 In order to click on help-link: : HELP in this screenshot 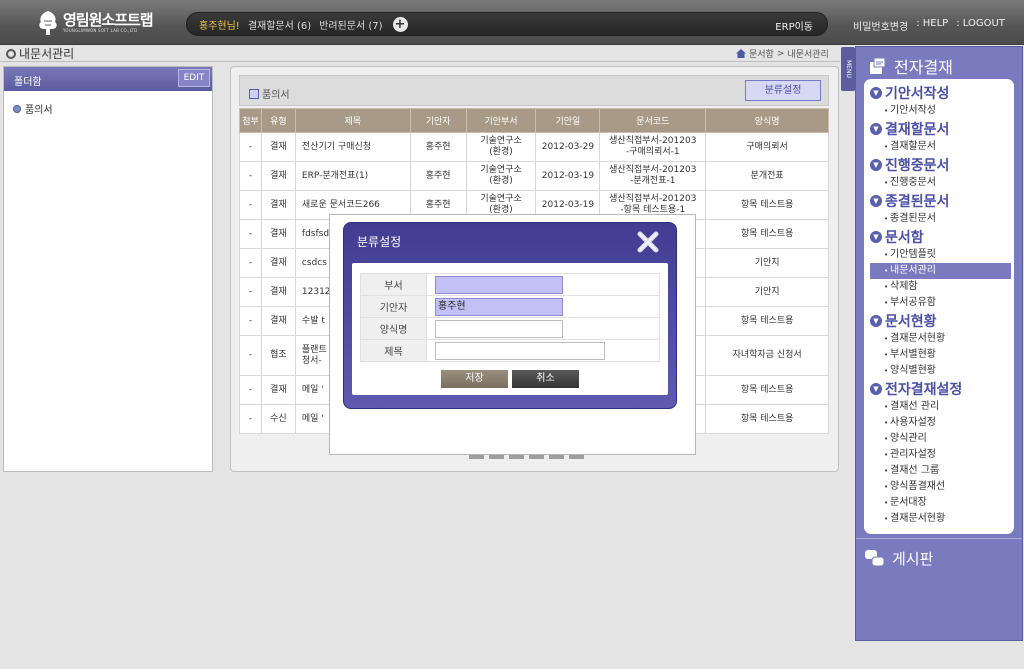, I will do `click(932, 25)`.